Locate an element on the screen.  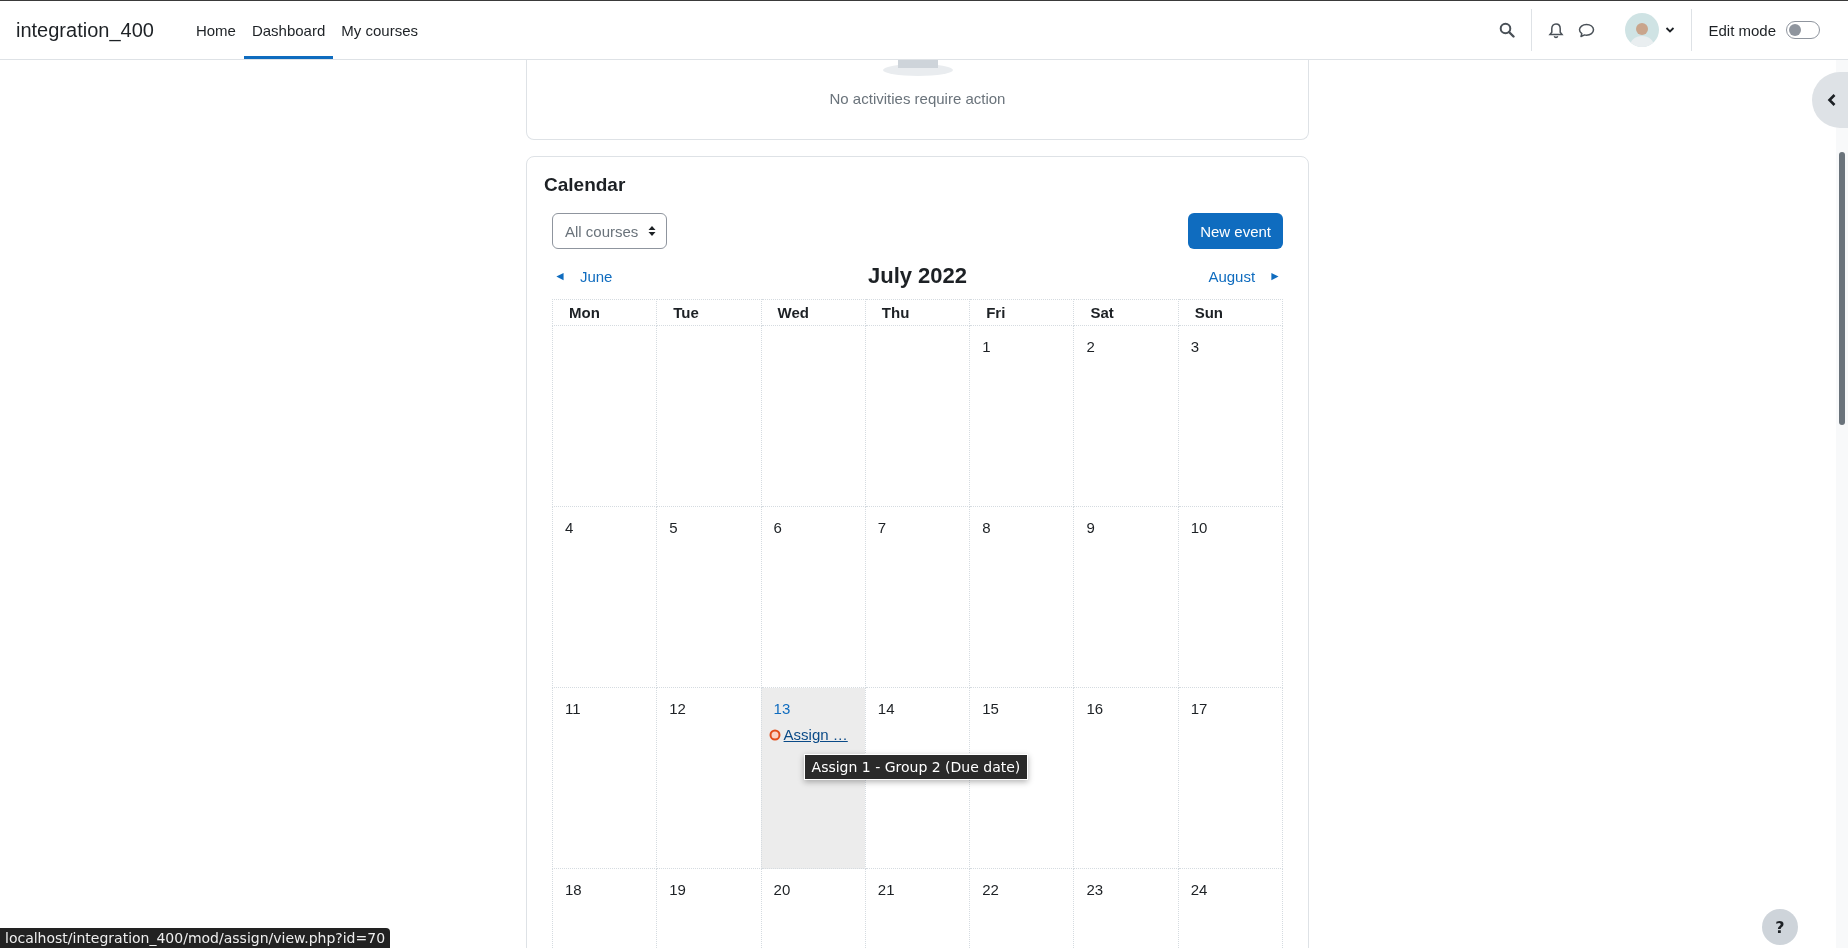
caret-icon is located at coordinates (1670, 30).